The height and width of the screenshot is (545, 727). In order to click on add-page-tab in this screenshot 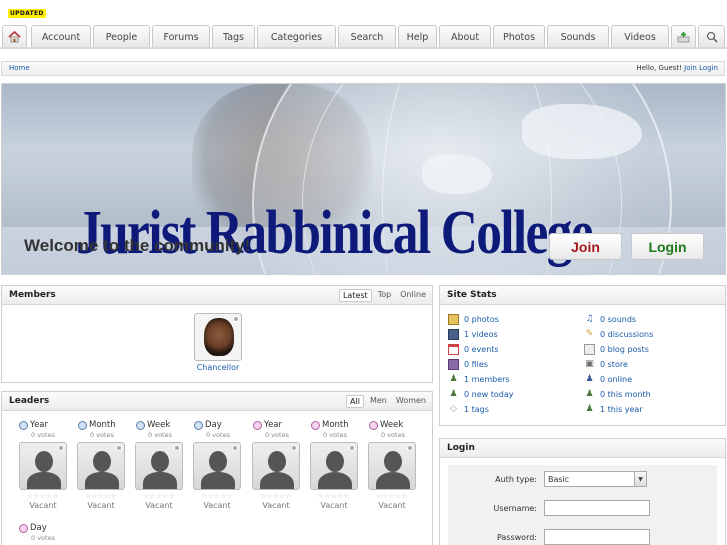, I will do `click(683, 37)`.